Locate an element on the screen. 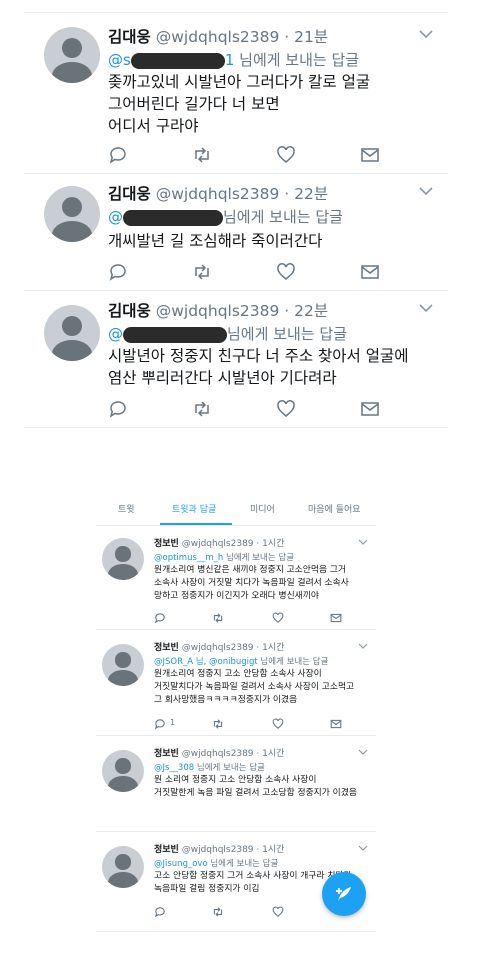 The width and height of the screenshot is (480, 960). reply-handle: @JSOR_A 님, @onibugigt is located at coordinates (206, 662).